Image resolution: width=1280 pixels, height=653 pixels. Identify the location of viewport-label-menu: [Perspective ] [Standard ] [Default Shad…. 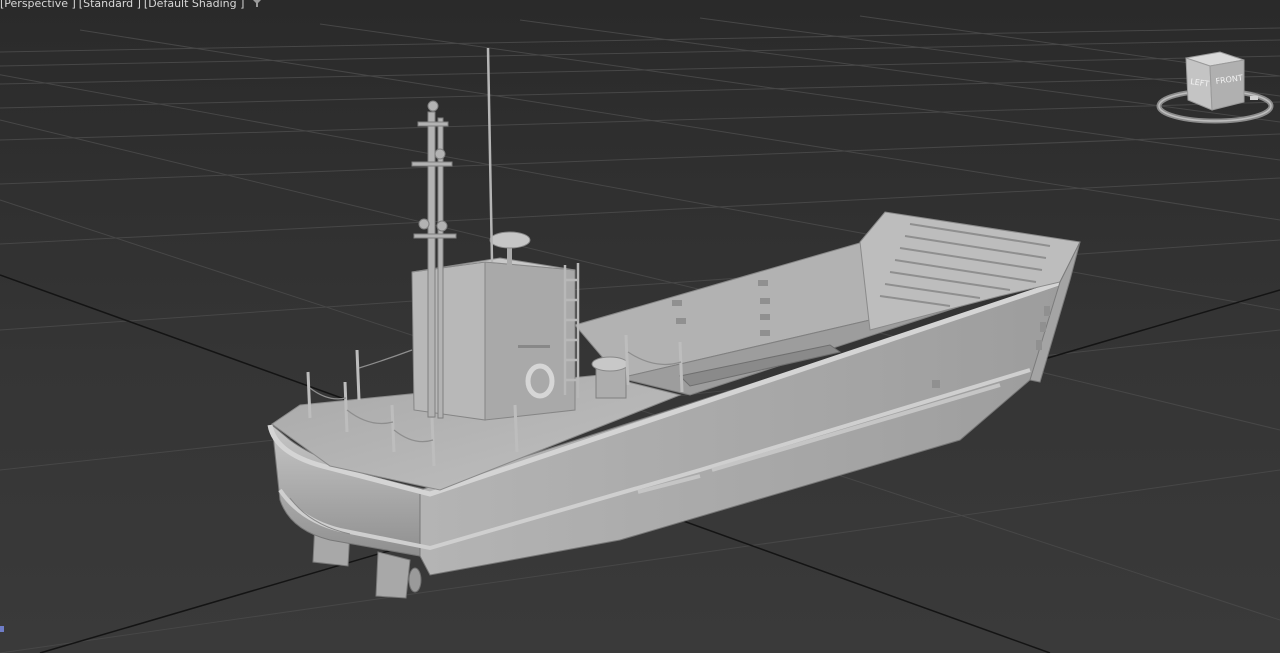
(131, 5).